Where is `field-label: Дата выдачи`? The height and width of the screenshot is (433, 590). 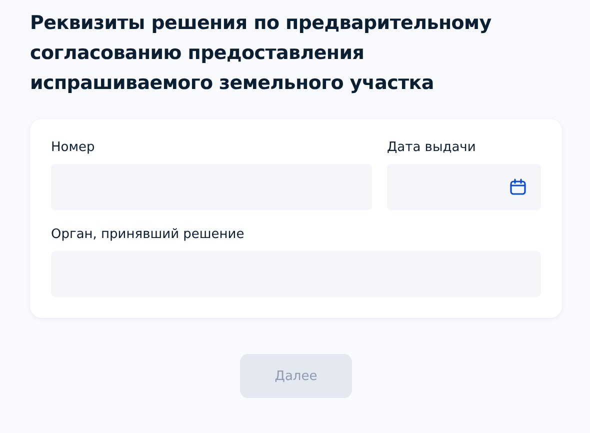 field-label: Дата выдачи is located at coordinates (432, 148).